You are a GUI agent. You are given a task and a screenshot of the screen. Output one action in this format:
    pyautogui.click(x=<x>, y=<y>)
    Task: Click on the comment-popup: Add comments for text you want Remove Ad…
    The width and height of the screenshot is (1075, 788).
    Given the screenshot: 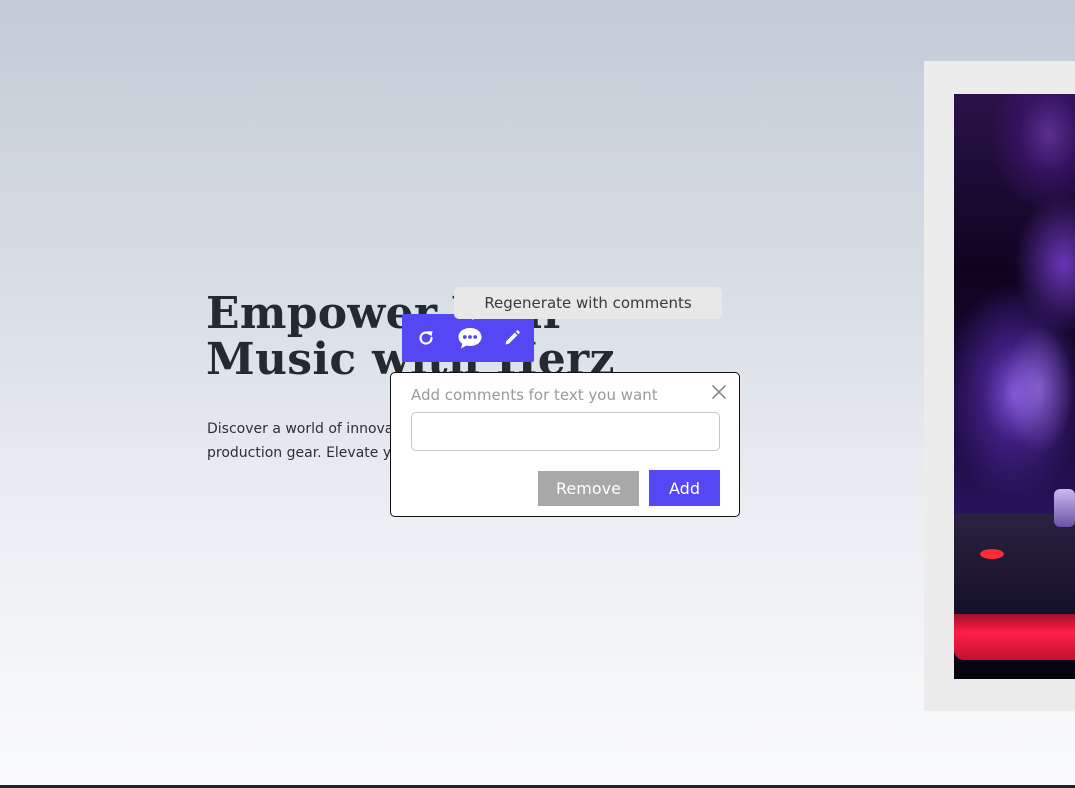 What is the action you would take?
    pyautogui.click(x=565, y=444)
    